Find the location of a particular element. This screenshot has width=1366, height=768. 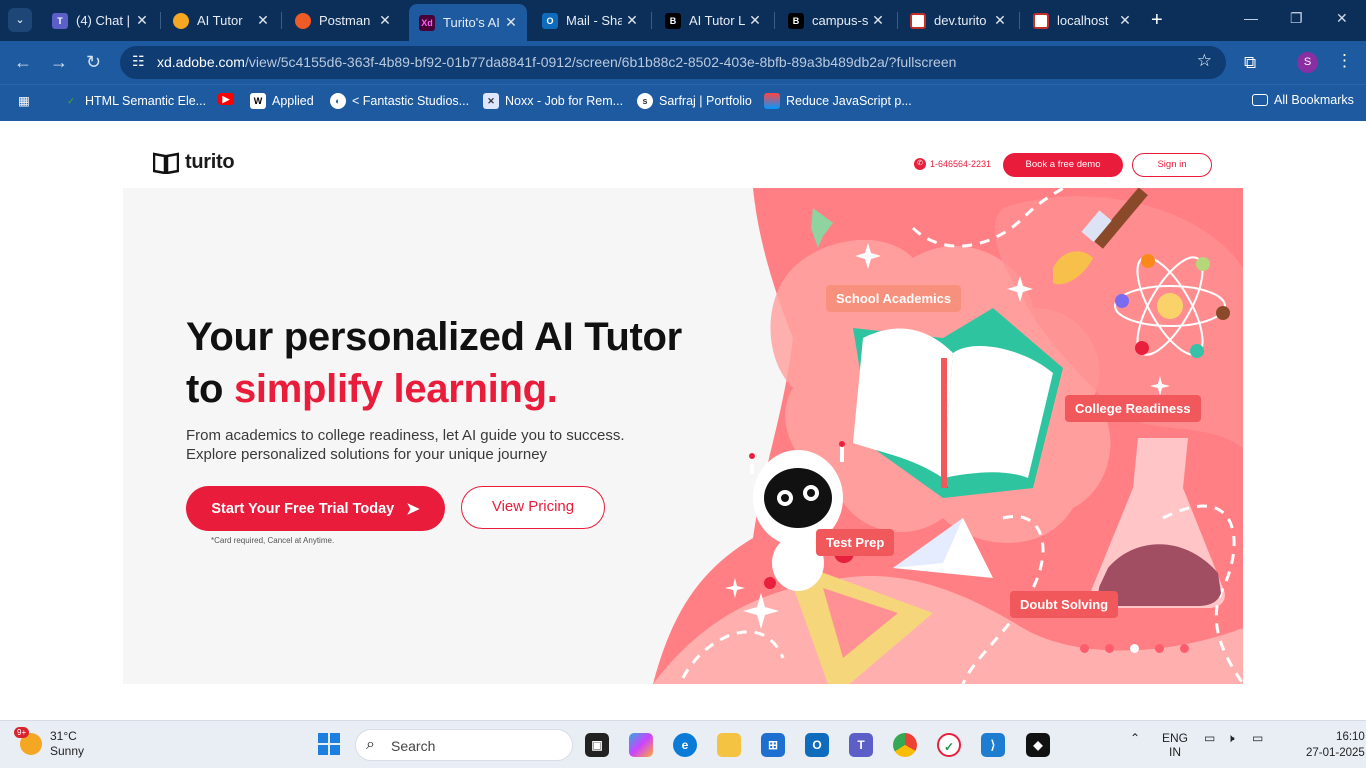

adobe-xd-icon: Xd is located at coordinates (427, 22).